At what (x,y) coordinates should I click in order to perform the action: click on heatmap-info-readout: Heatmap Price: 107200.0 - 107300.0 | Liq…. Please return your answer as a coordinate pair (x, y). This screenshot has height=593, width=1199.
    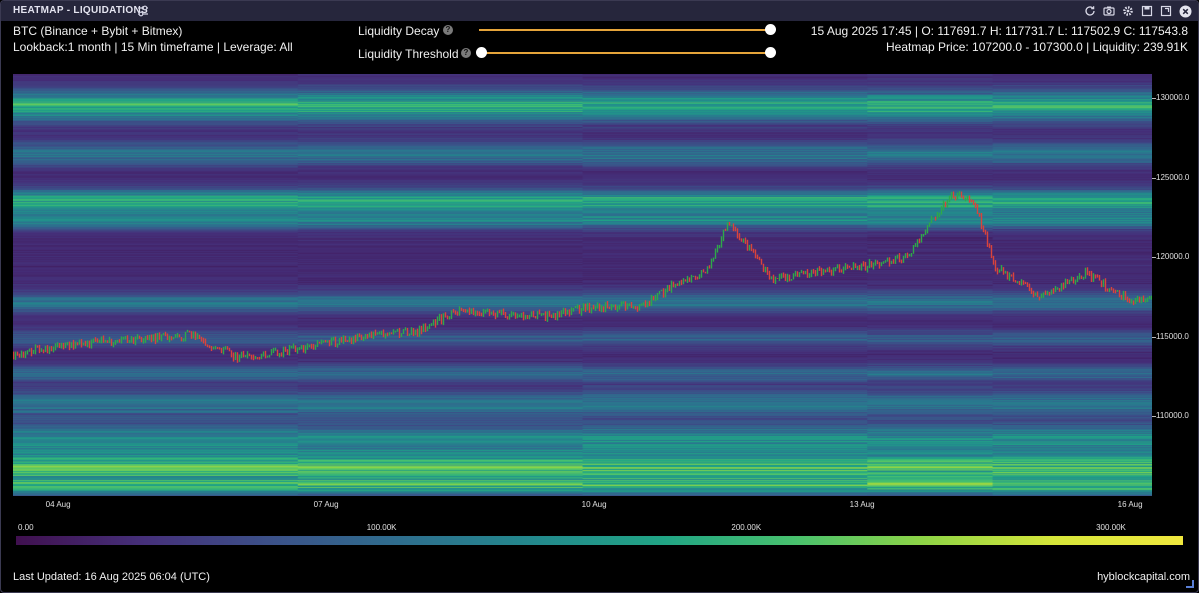
    Looking at the image, I should click on (1037, 47).